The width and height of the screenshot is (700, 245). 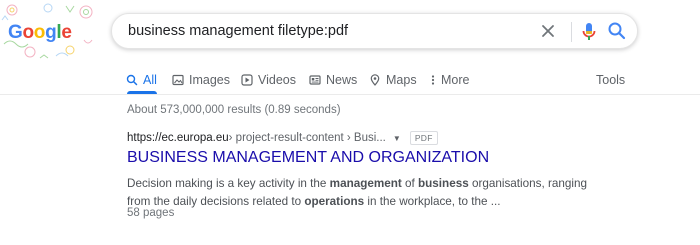 I want to click on more-vert-icon, so click(x=433, y=80).